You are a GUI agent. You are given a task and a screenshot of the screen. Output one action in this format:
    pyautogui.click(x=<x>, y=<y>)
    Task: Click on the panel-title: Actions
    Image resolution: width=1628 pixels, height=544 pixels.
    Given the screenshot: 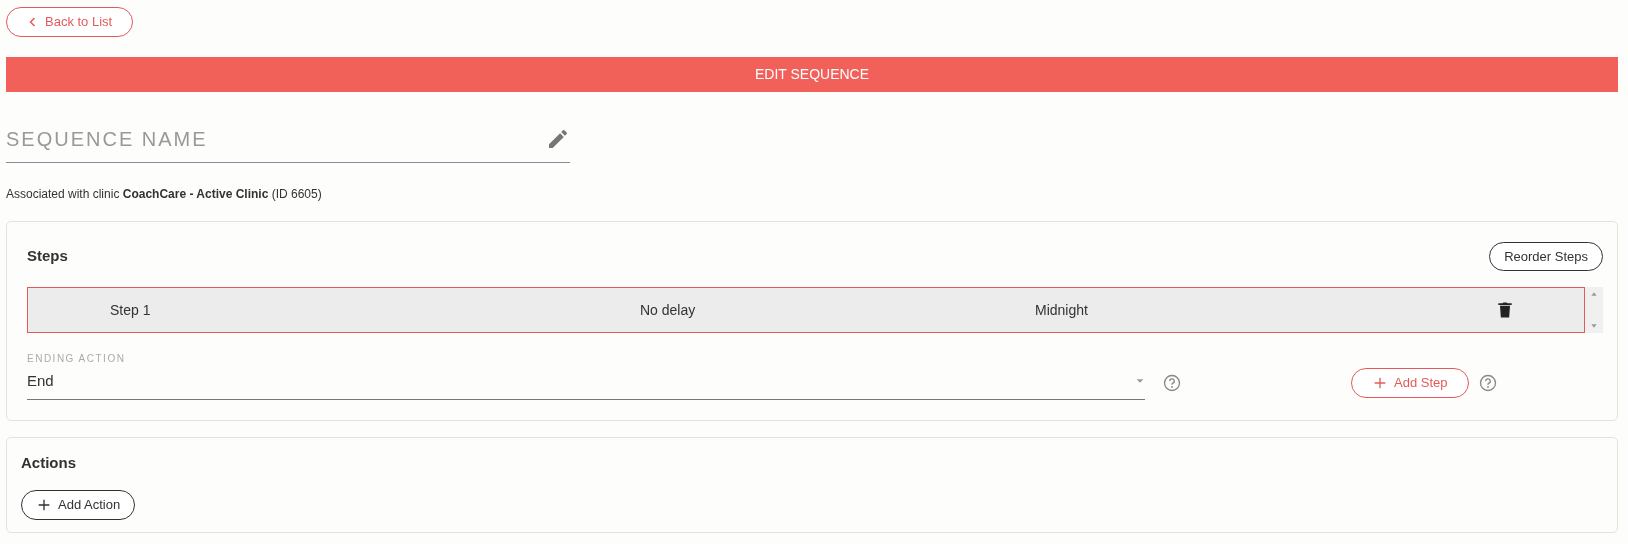 What is the action you would take?
    pyautogui.click(x=49, y=462)
    